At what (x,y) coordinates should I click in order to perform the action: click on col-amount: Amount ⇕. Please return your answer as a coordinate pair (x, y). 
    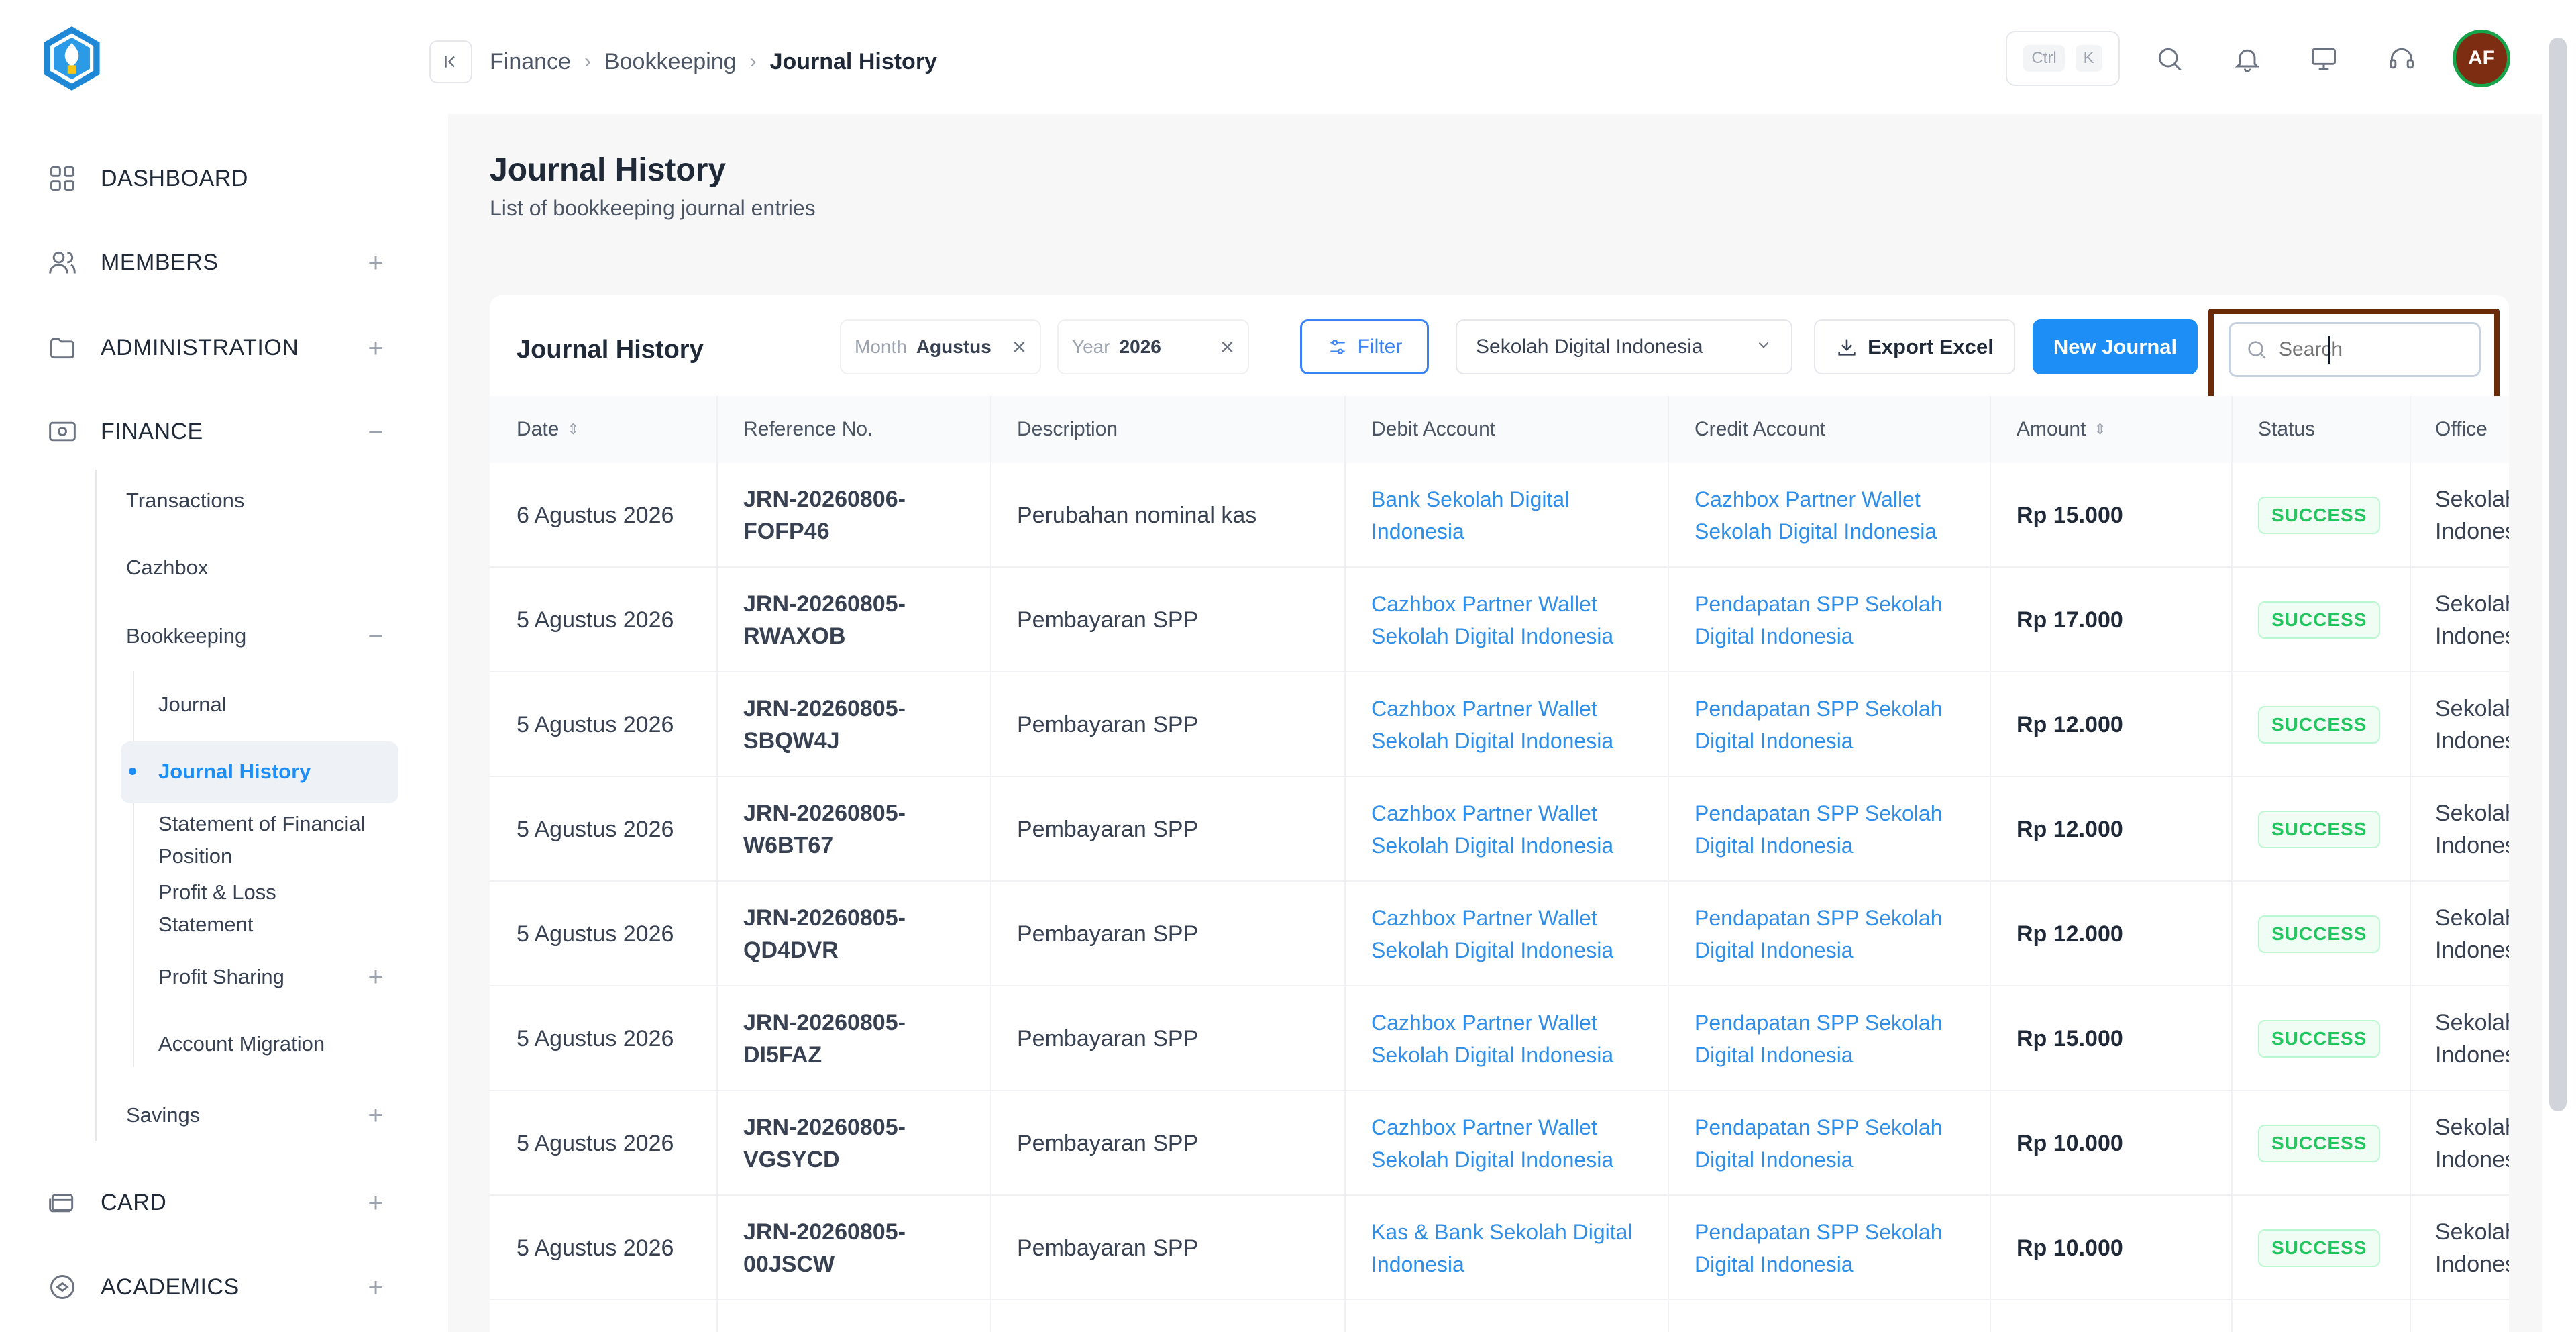
    Looking at the image, I should click on (2061, 429).